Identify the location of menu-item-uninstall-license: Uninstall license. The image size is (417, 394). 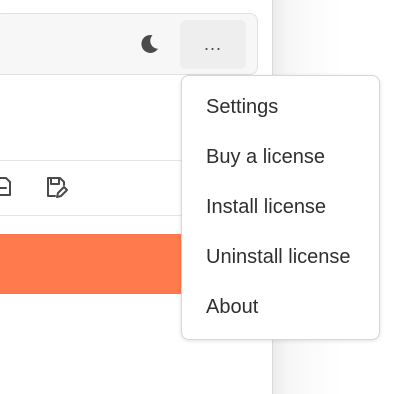
(278, 257).